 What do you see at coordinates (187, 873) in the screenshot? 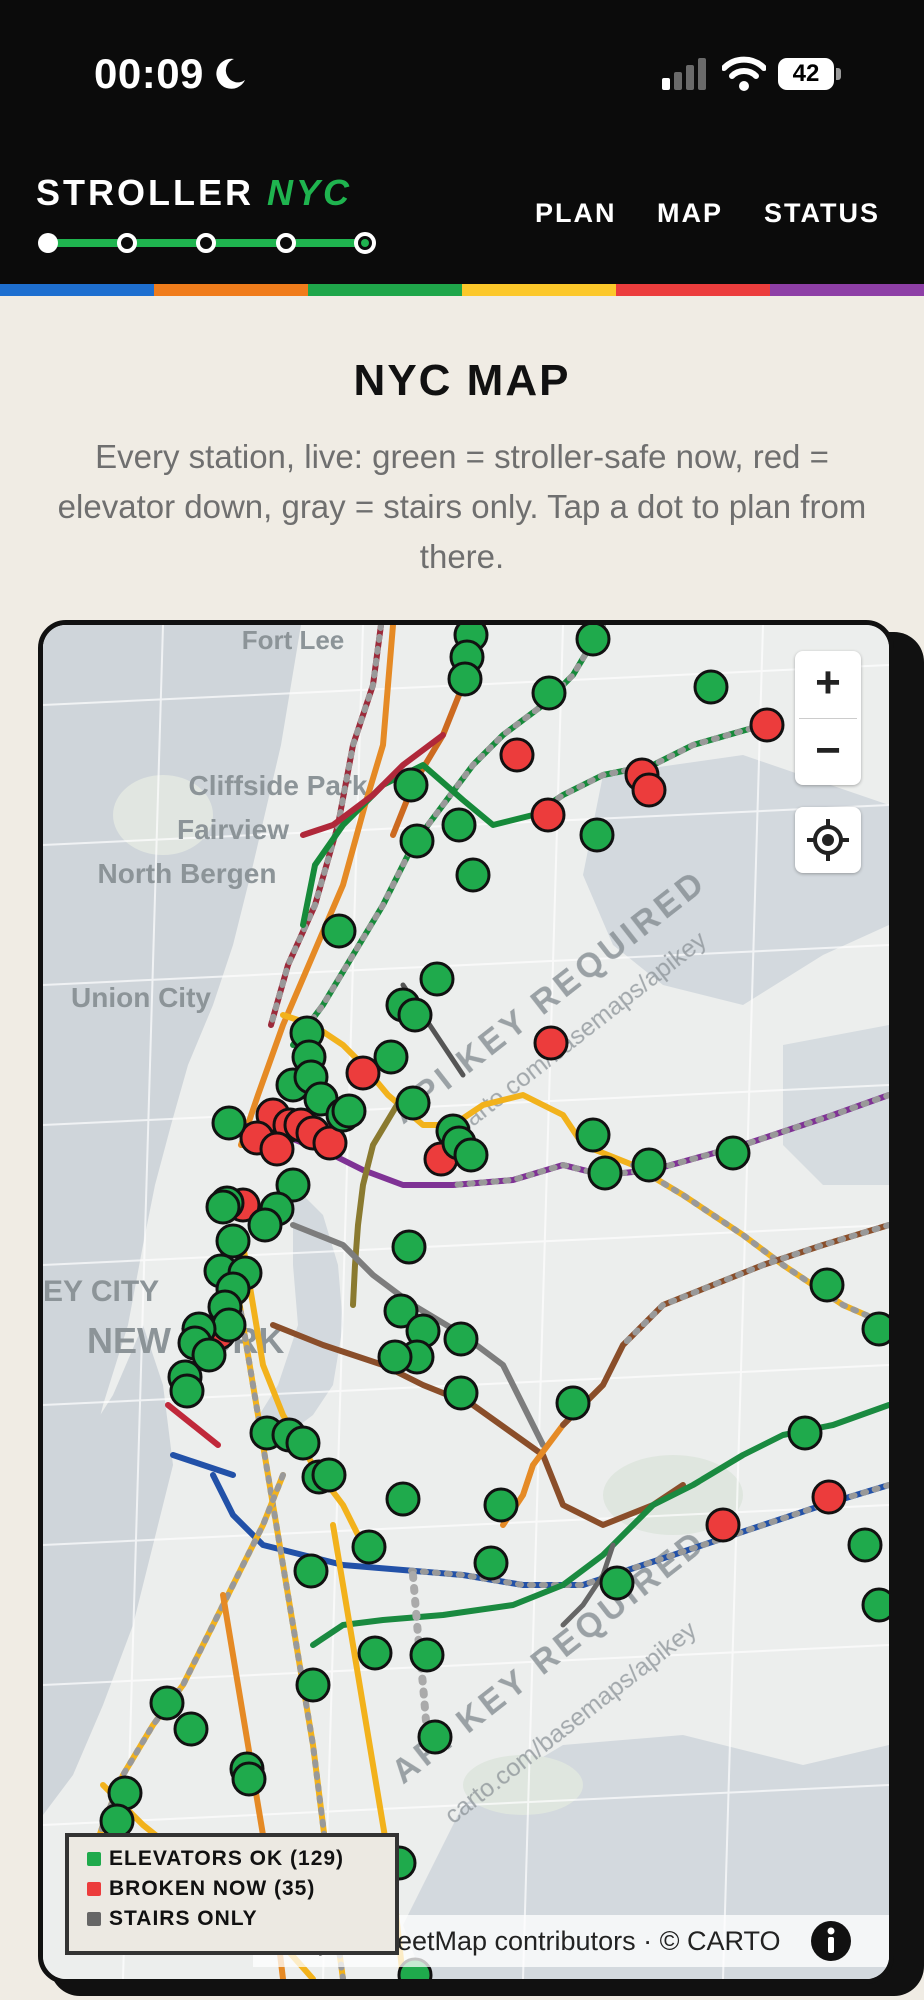
I see `label-north-bergen: North Bergen` at bounding box center [187, 873].